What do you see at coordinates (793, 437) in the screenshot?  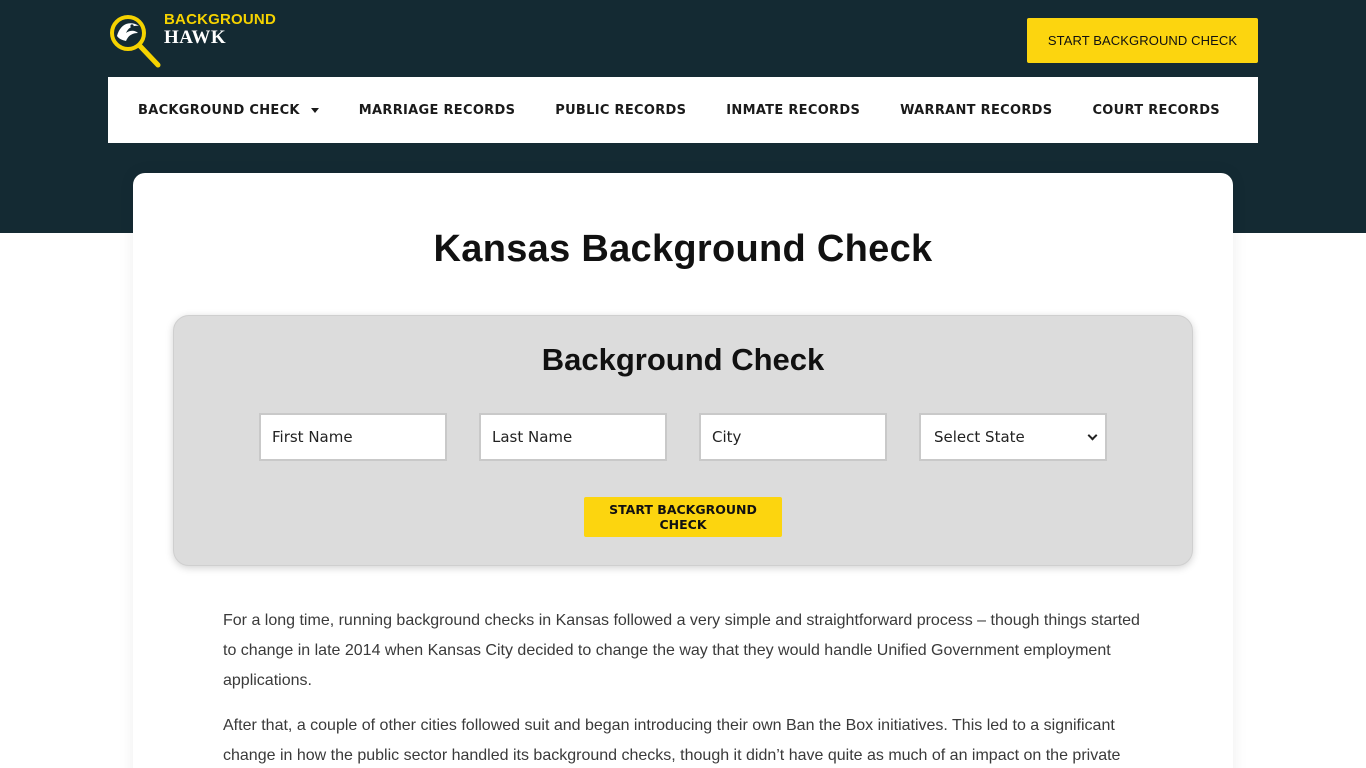 I see `city-input` at bounding box center [793, 437].